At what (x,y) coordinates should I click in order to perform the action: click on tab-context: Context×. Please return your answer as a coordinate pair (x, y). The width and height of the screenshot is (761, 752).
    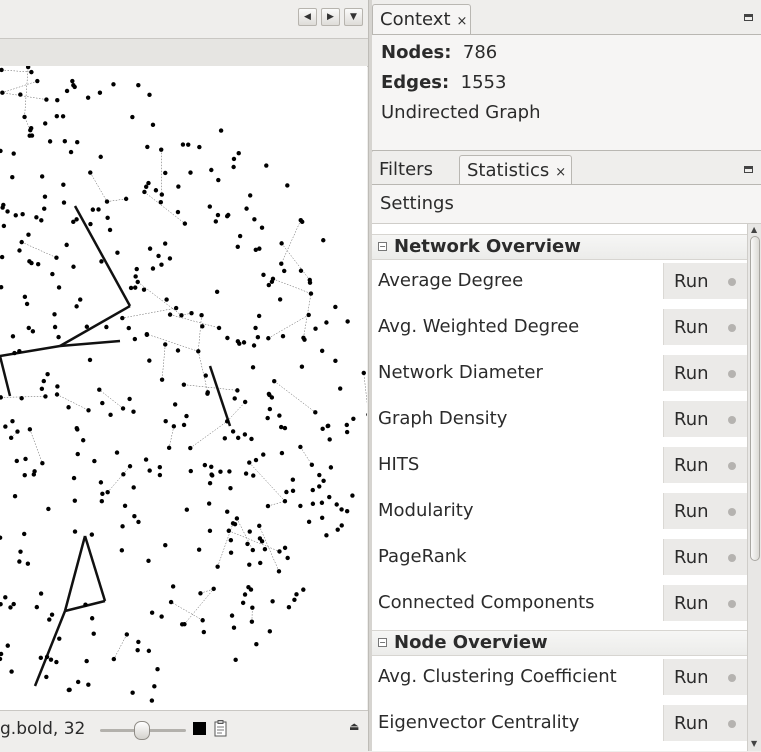
    Looking at the image, I should click on (421, 19).